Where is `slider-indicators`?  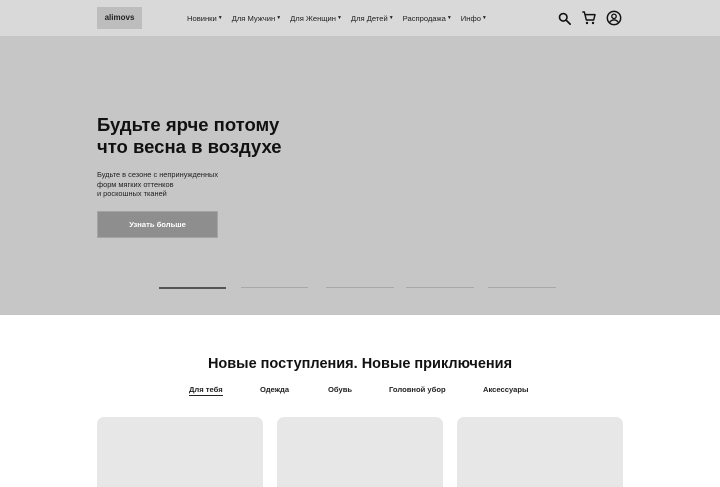
slider-indicators is located at coordinates (360, 289).